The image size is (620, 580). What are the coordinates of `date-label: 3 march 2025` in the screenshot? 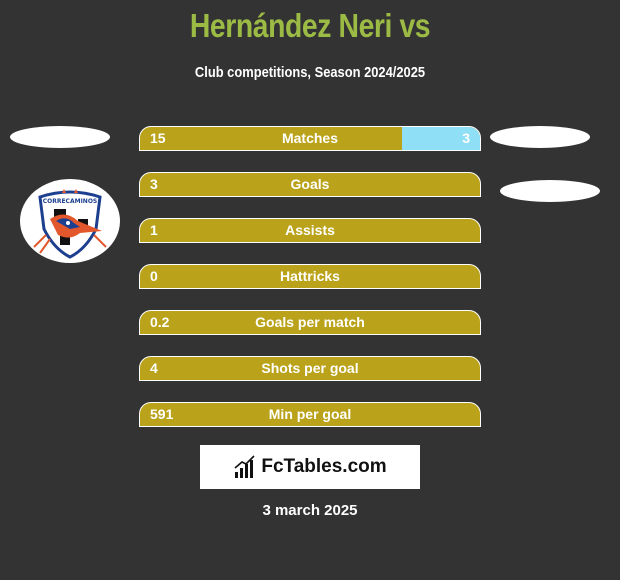 It's located at (310, 510).